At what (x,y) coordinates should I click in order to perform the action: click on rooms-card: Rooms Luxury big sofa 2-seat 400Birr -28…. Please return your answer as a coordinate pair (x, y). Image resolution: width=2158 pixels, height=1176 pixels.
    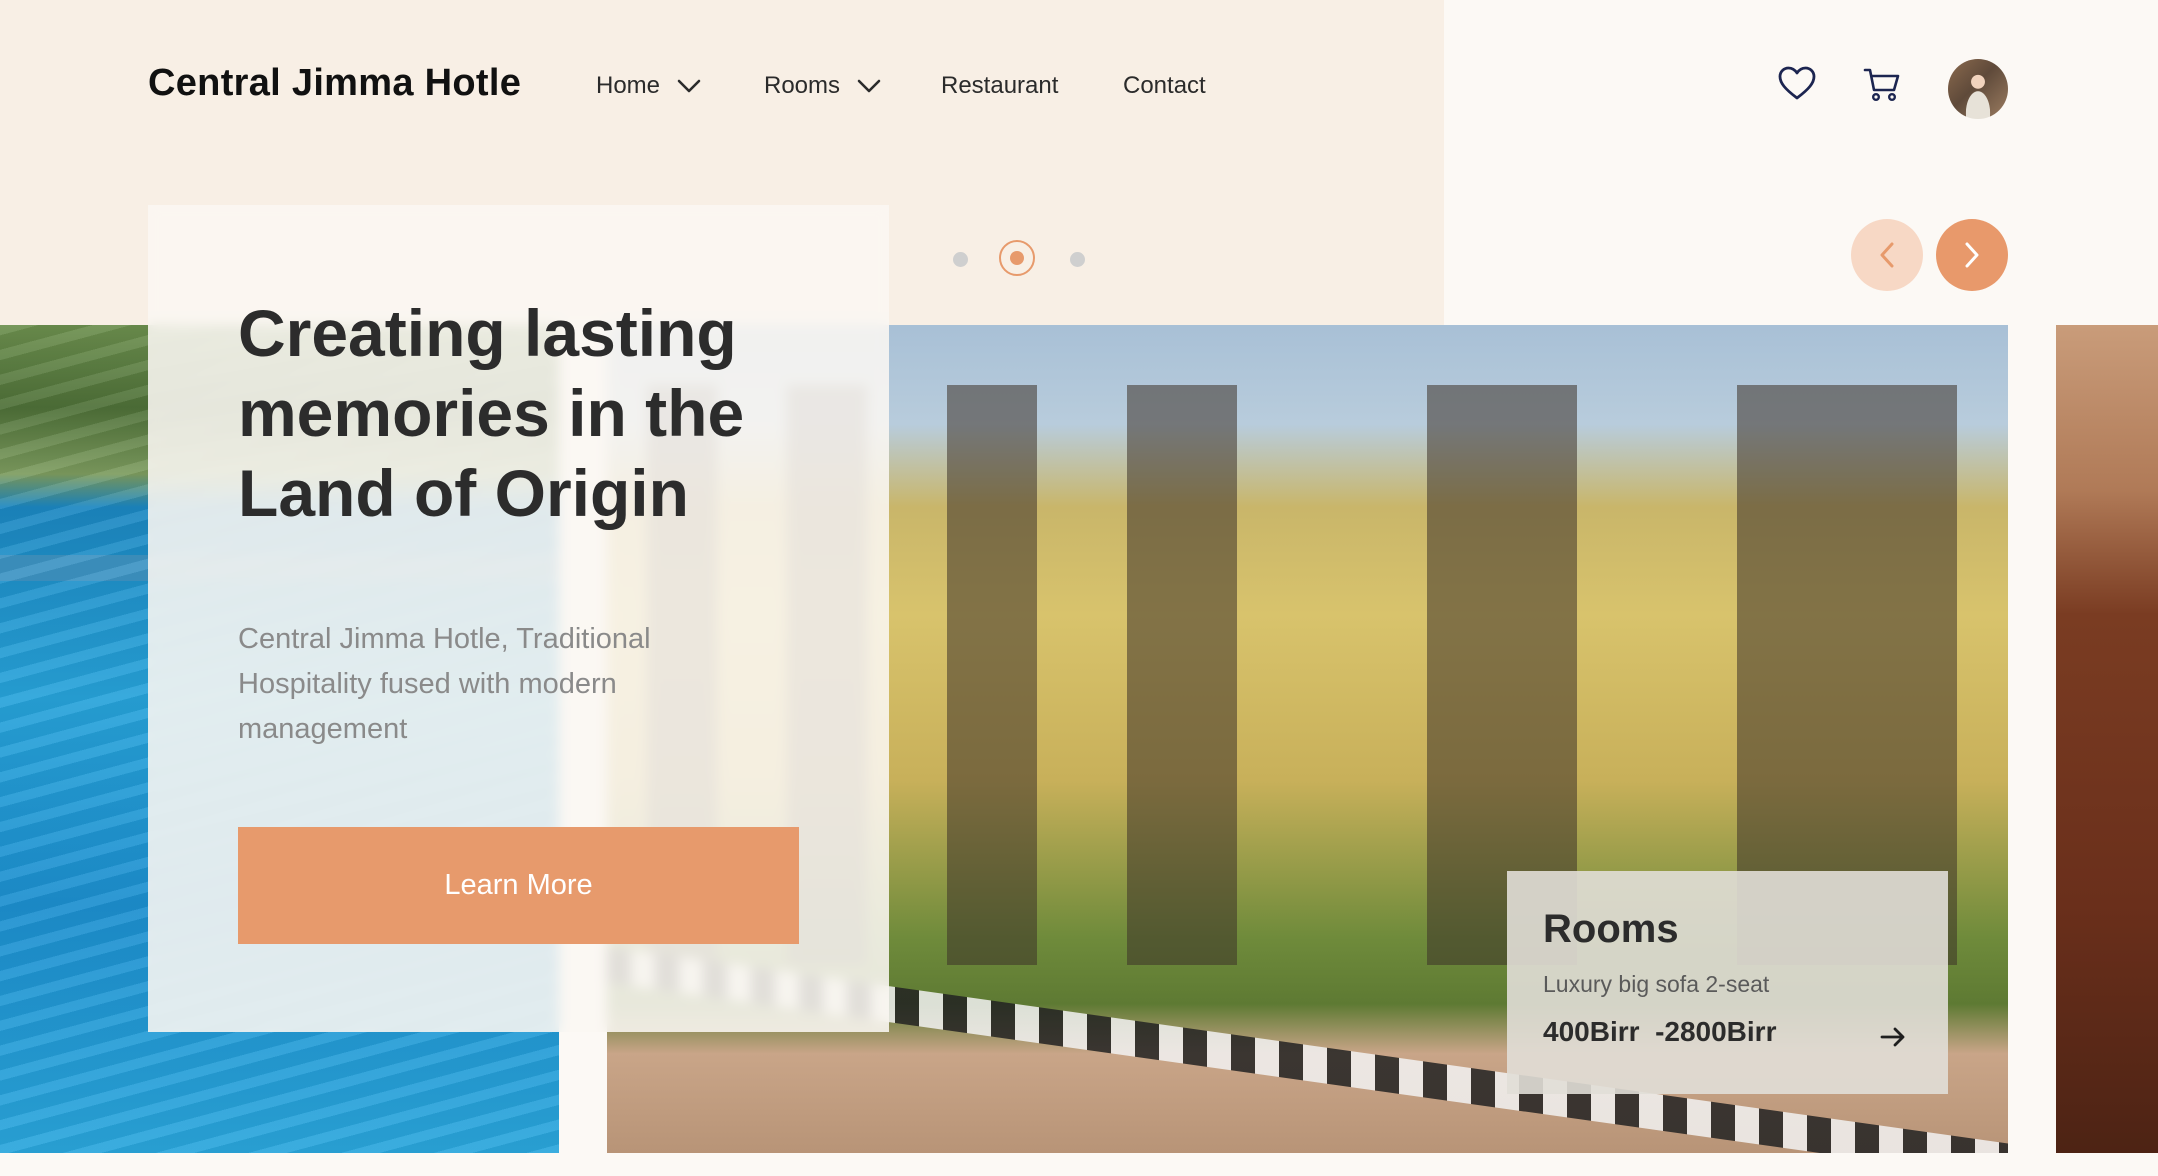
    Looking at the image, I should click on (1727, 982).